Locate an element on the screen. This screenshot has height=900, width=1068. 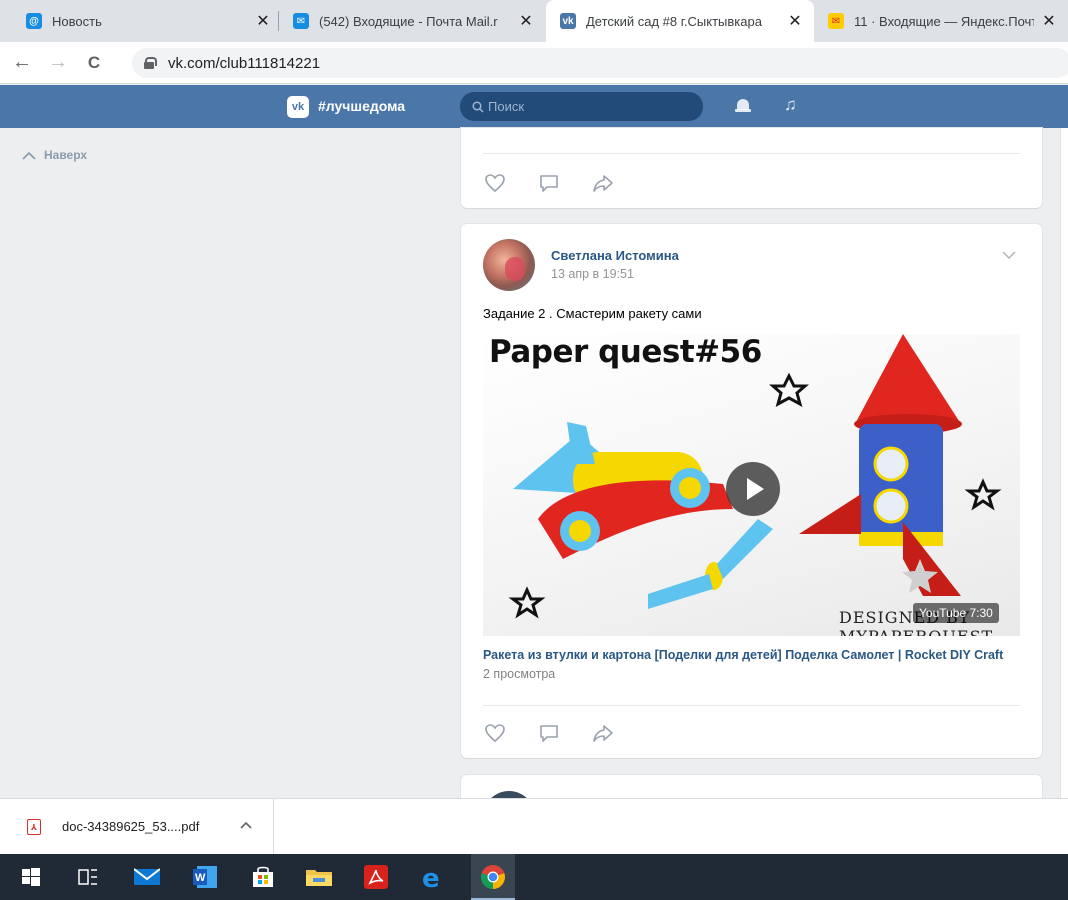
url-text: vk.com/club111814221 is located at coordinates (244, 63).